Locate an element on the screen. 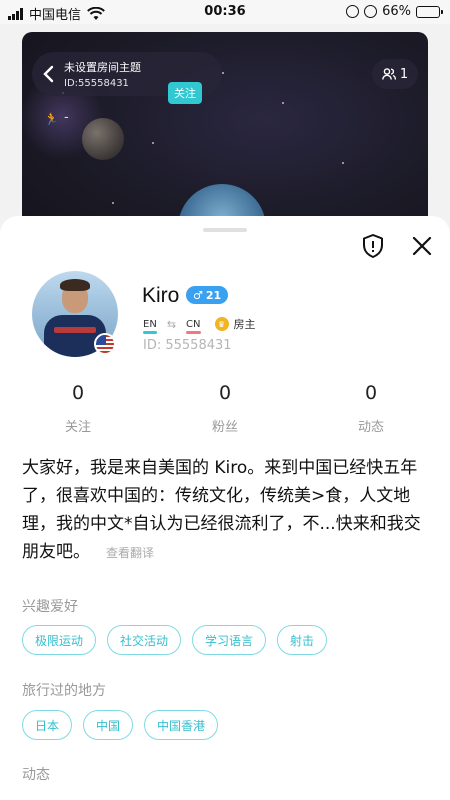 This screenshot has width=450, height=800. follow-room-button: 关注 is located at coordinates (185, 93).